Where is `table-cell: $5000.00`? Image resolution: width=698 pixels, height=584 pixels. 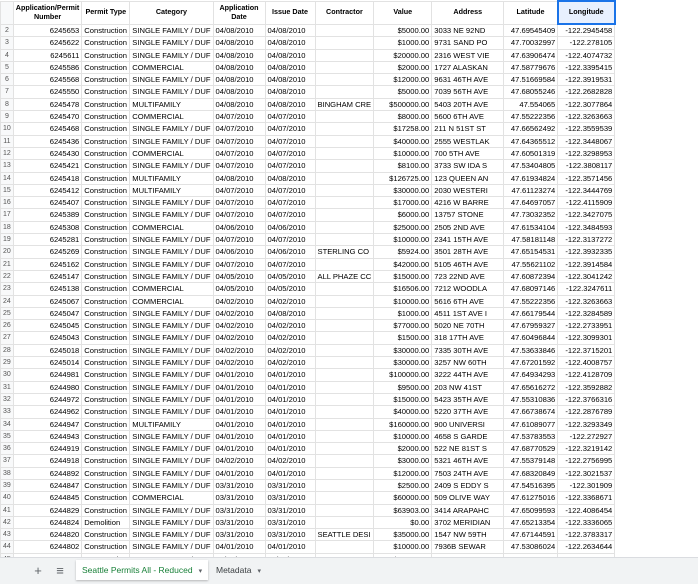 table-cell: $5000.00 is located at coordinates (403, 92).